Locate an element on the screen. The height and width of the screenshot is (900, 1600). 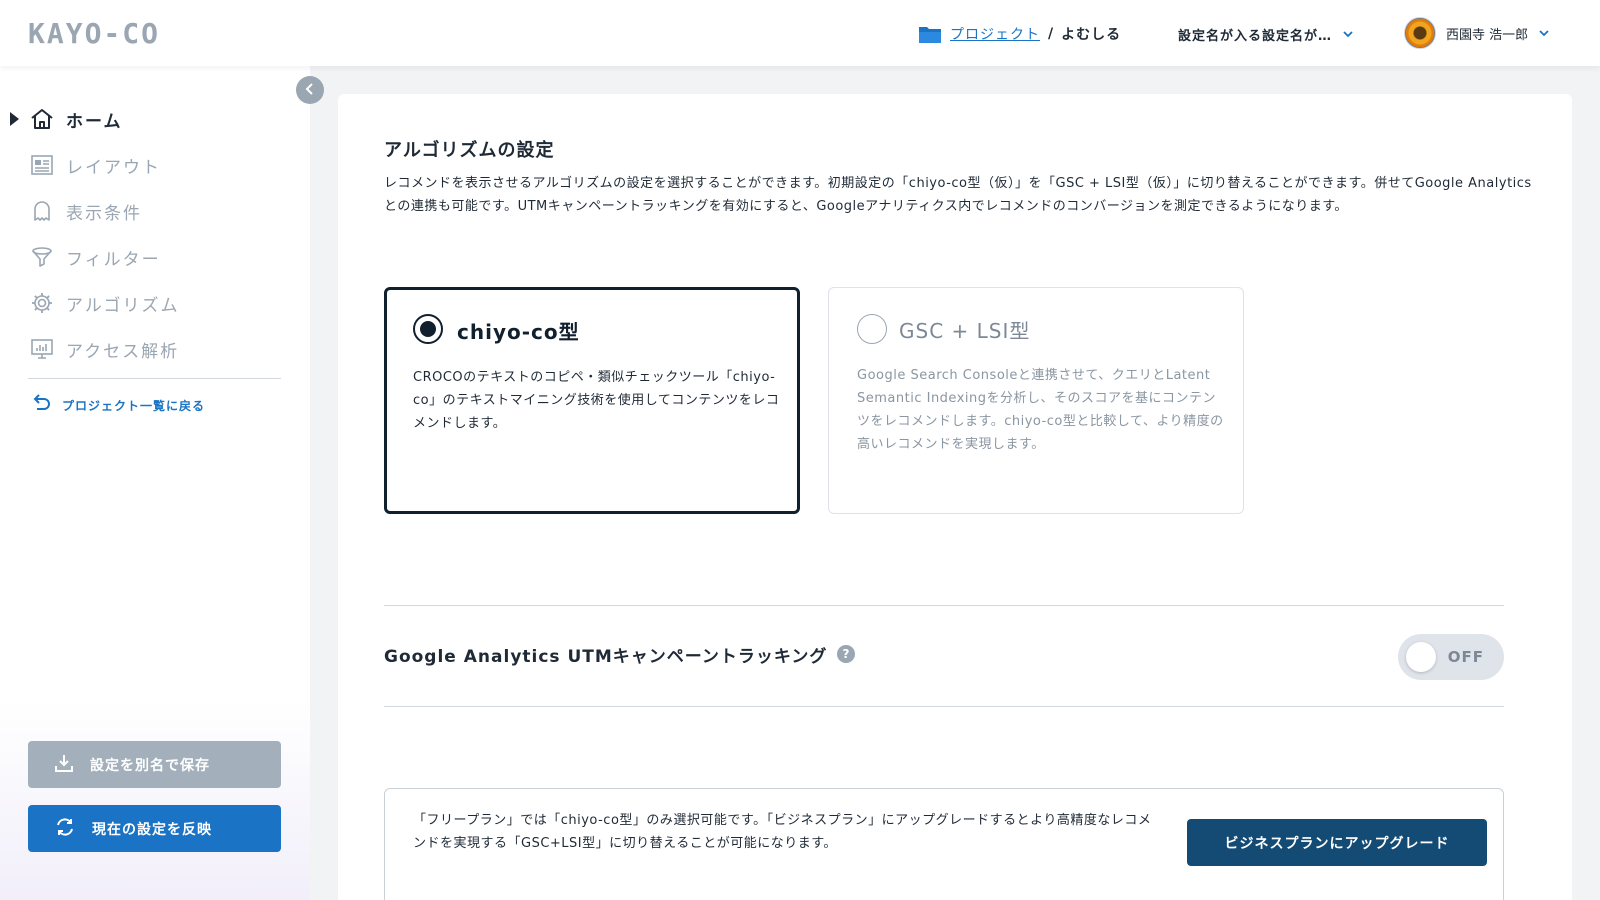
download-icon is located at coordinates (64, 765).